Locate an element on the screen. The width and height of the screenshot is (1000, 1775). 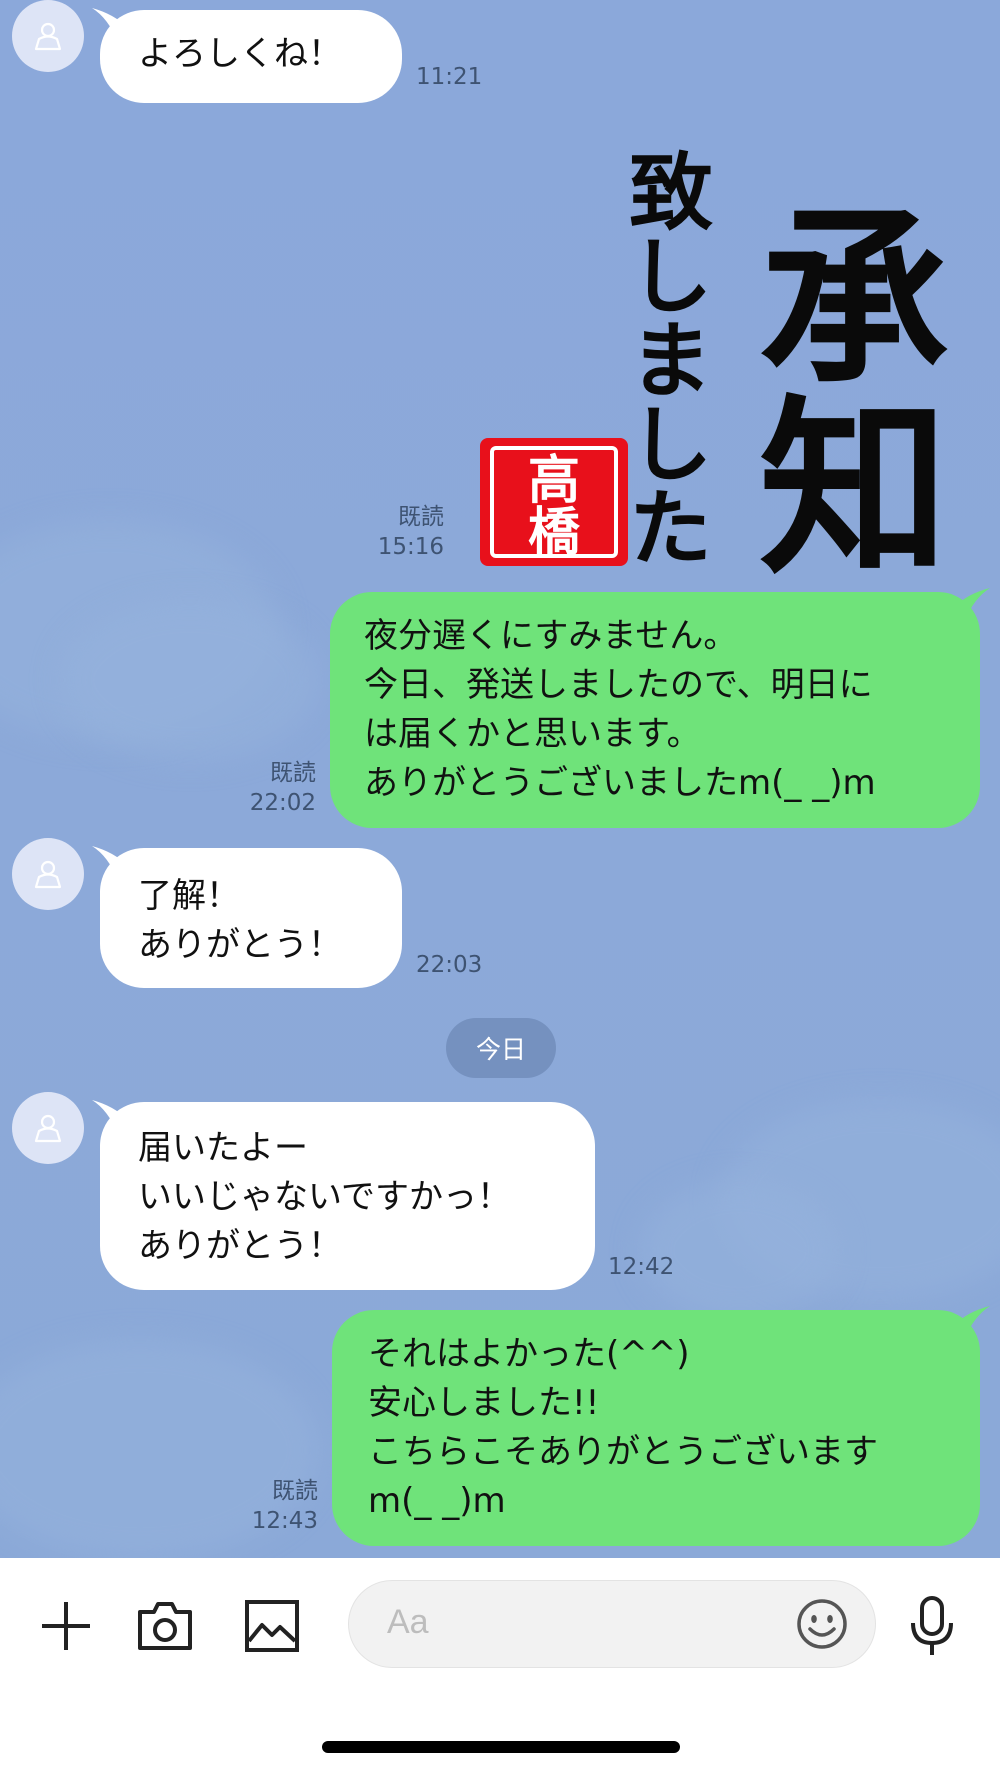
emoji-icon is located at coordinates (822, 1624).